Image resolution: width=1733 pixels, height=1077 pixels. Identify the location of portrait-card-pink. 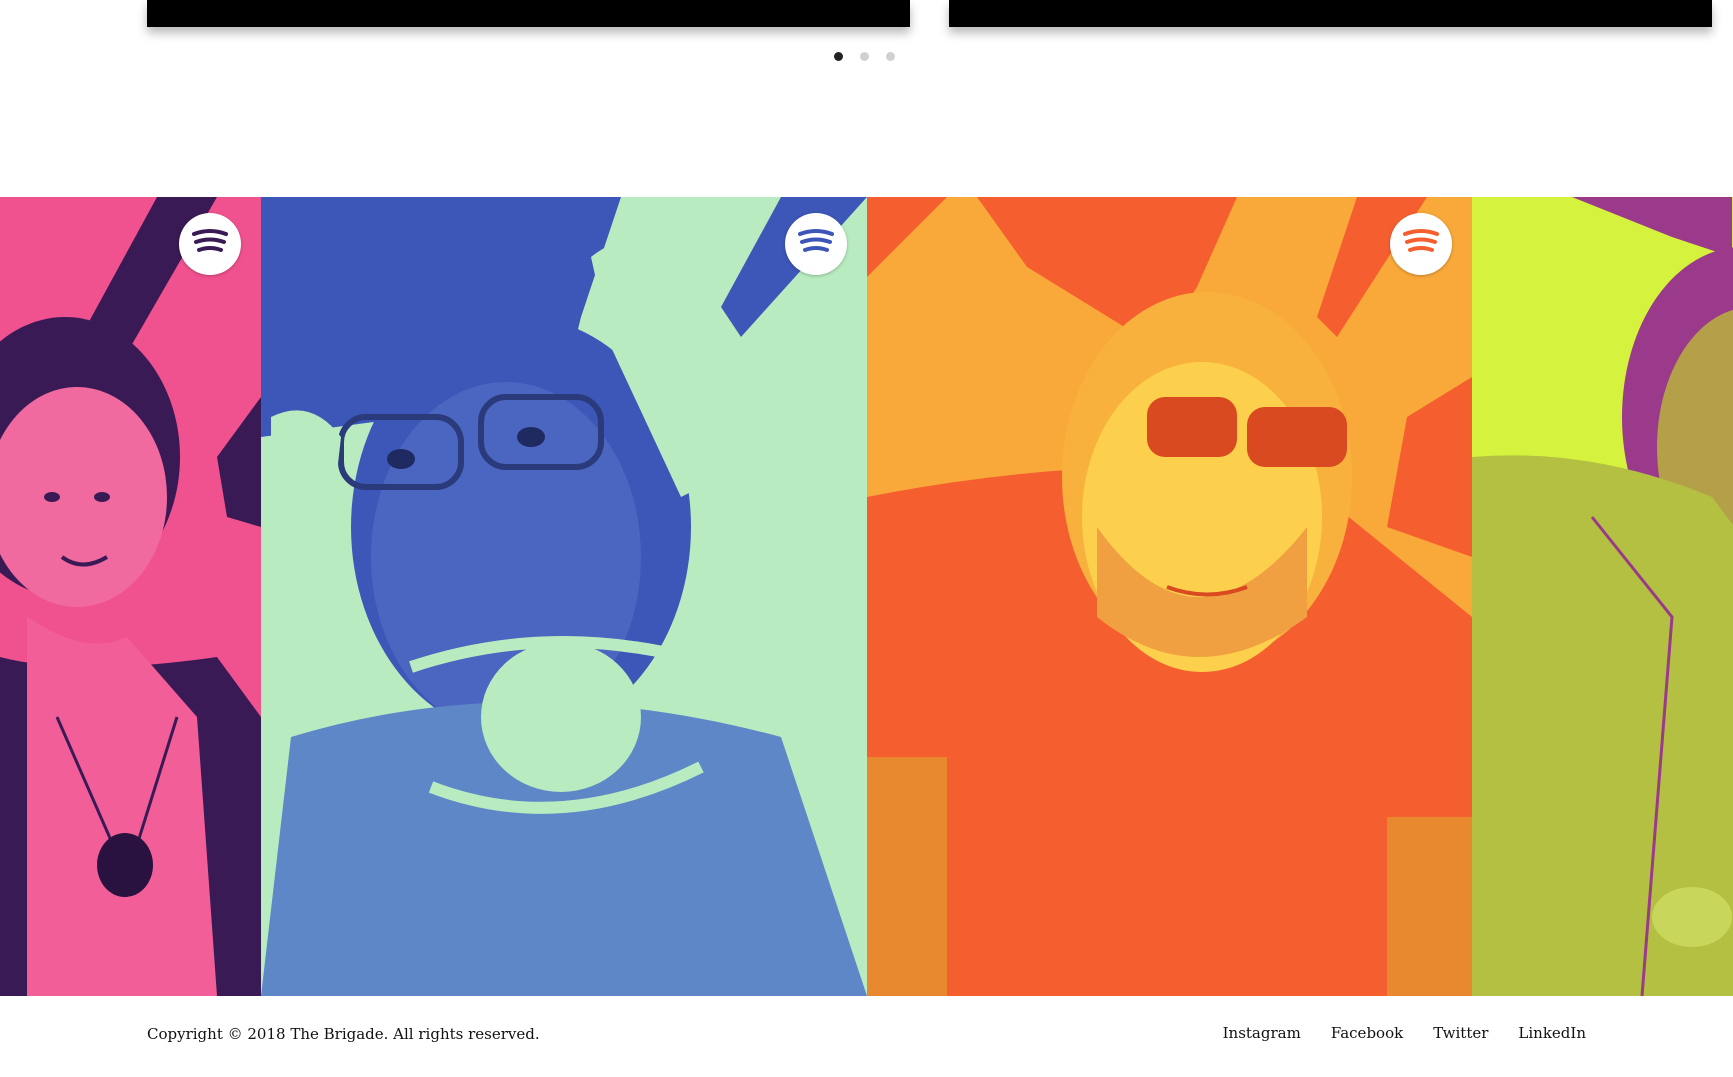
(130, 596).